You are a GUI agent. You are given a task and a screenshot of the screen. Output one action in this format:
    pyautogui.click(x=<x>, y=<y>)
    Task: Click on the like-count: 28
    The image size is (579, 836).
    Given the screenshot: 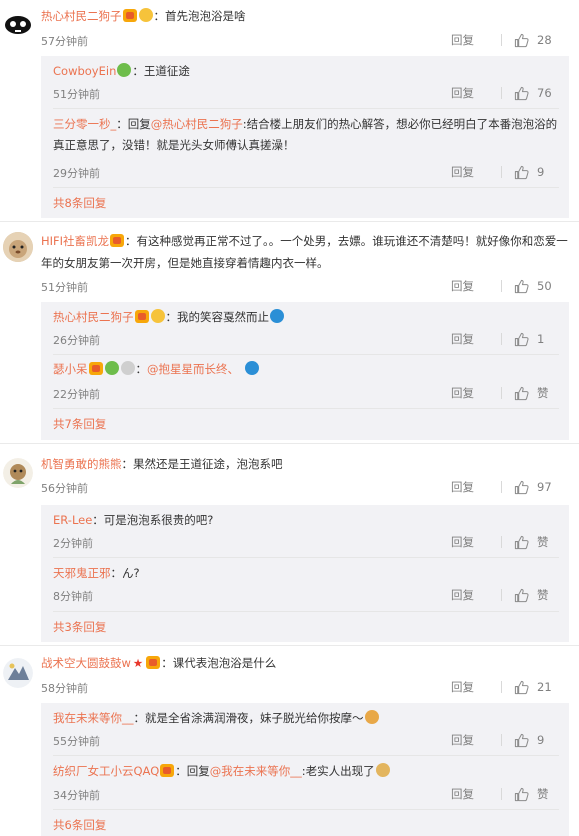 What is the action you would take?
    pyautogui.click(x=544, y=40)
    